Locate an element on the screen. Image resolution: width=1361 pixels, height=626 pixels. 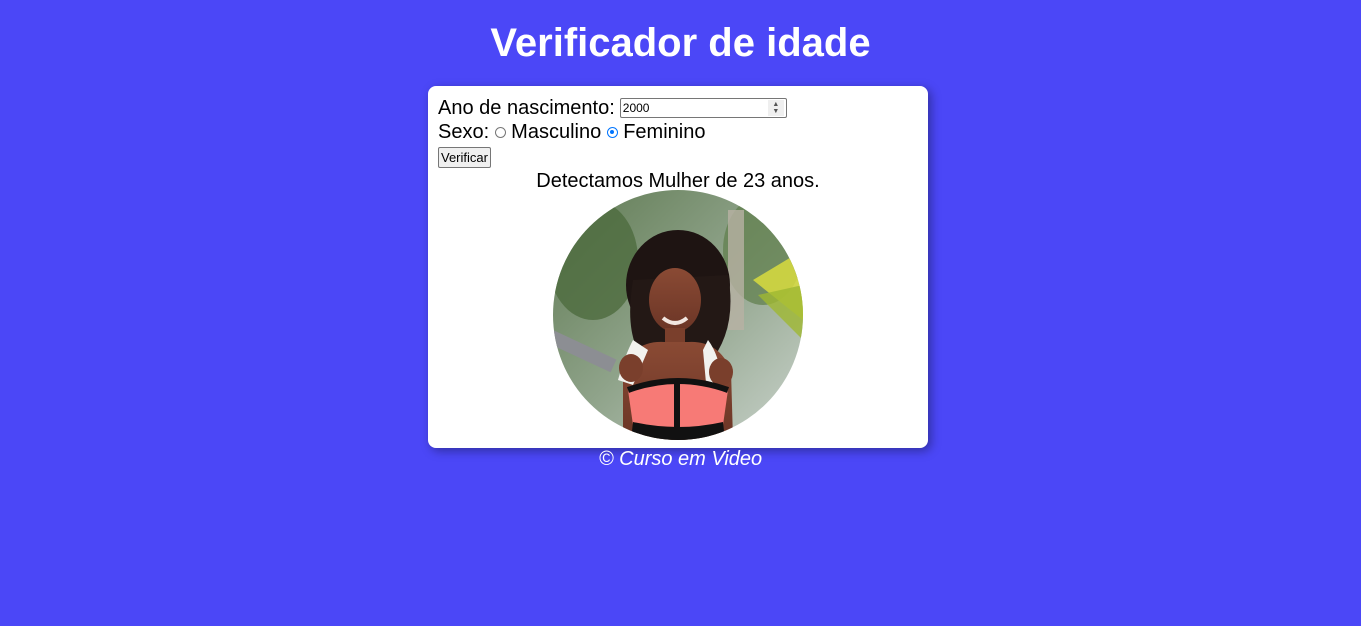
woman-photo-icon is located at coordinates (678, 315).